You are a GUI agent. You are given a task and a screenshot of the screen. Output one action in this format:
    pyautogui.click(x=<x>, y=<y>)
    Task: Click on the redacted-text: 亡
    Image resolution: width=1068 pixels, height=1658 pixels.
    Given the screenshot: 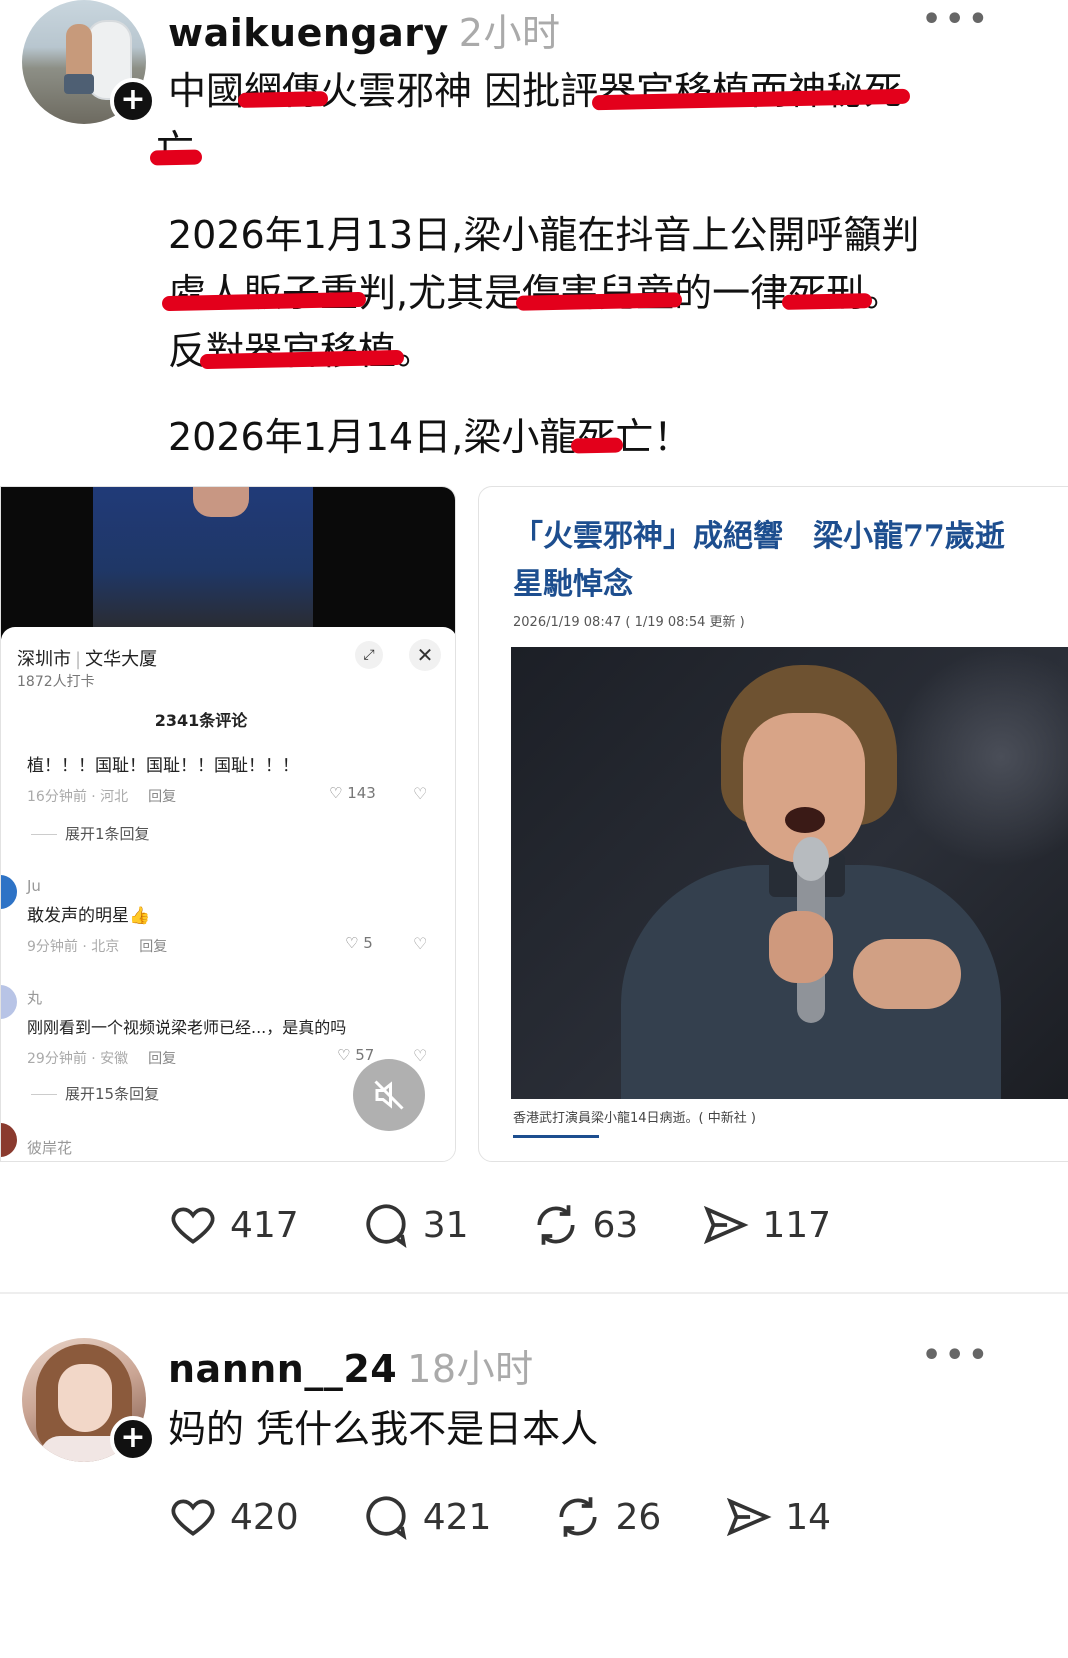 What is the action you would take?
    pyautogui.click(x=175, y=149)
    